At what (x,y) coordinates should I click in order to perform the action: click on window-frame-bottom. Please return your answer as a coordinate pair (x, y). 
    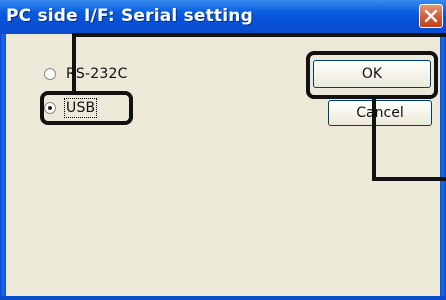
    Looking at the image, I should click on (223, 298).